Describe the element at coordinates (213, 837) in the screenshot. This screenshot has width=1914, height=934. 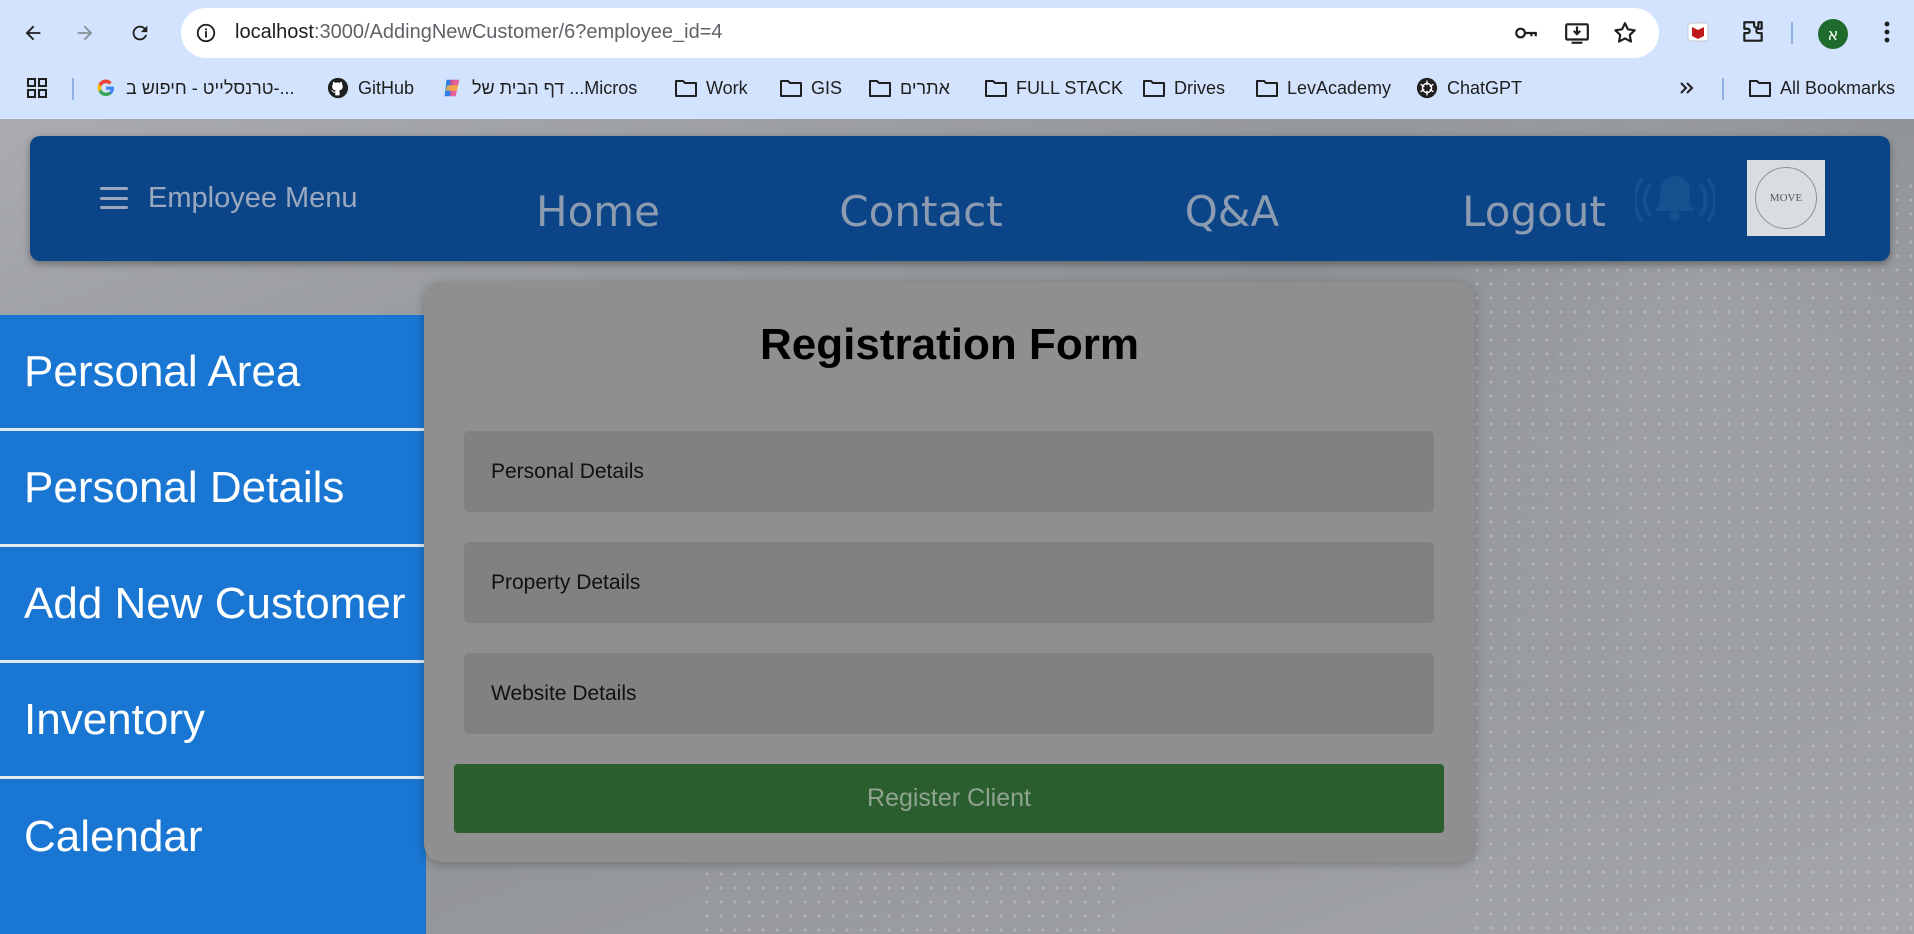
I see `sidebar-item-calendar: Calendar` at that location.